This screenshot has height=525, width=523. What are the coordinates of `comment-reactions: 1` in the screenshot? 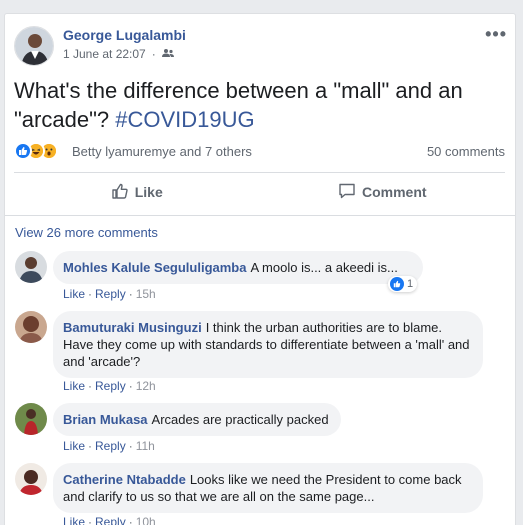 It's located at (403, 284).